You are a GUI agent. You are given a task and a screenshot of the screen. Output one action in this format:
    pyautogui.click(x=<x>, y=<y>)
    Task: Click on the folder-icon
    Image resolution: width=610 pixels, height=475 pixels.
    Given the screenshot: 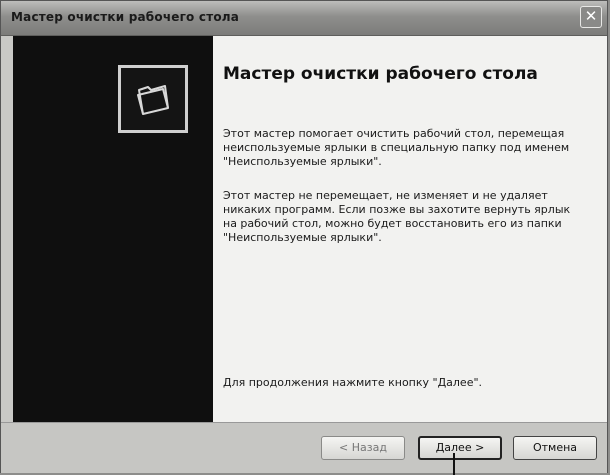 What is the action you would take?
    pyautogui.click(x=153, y=100)
    